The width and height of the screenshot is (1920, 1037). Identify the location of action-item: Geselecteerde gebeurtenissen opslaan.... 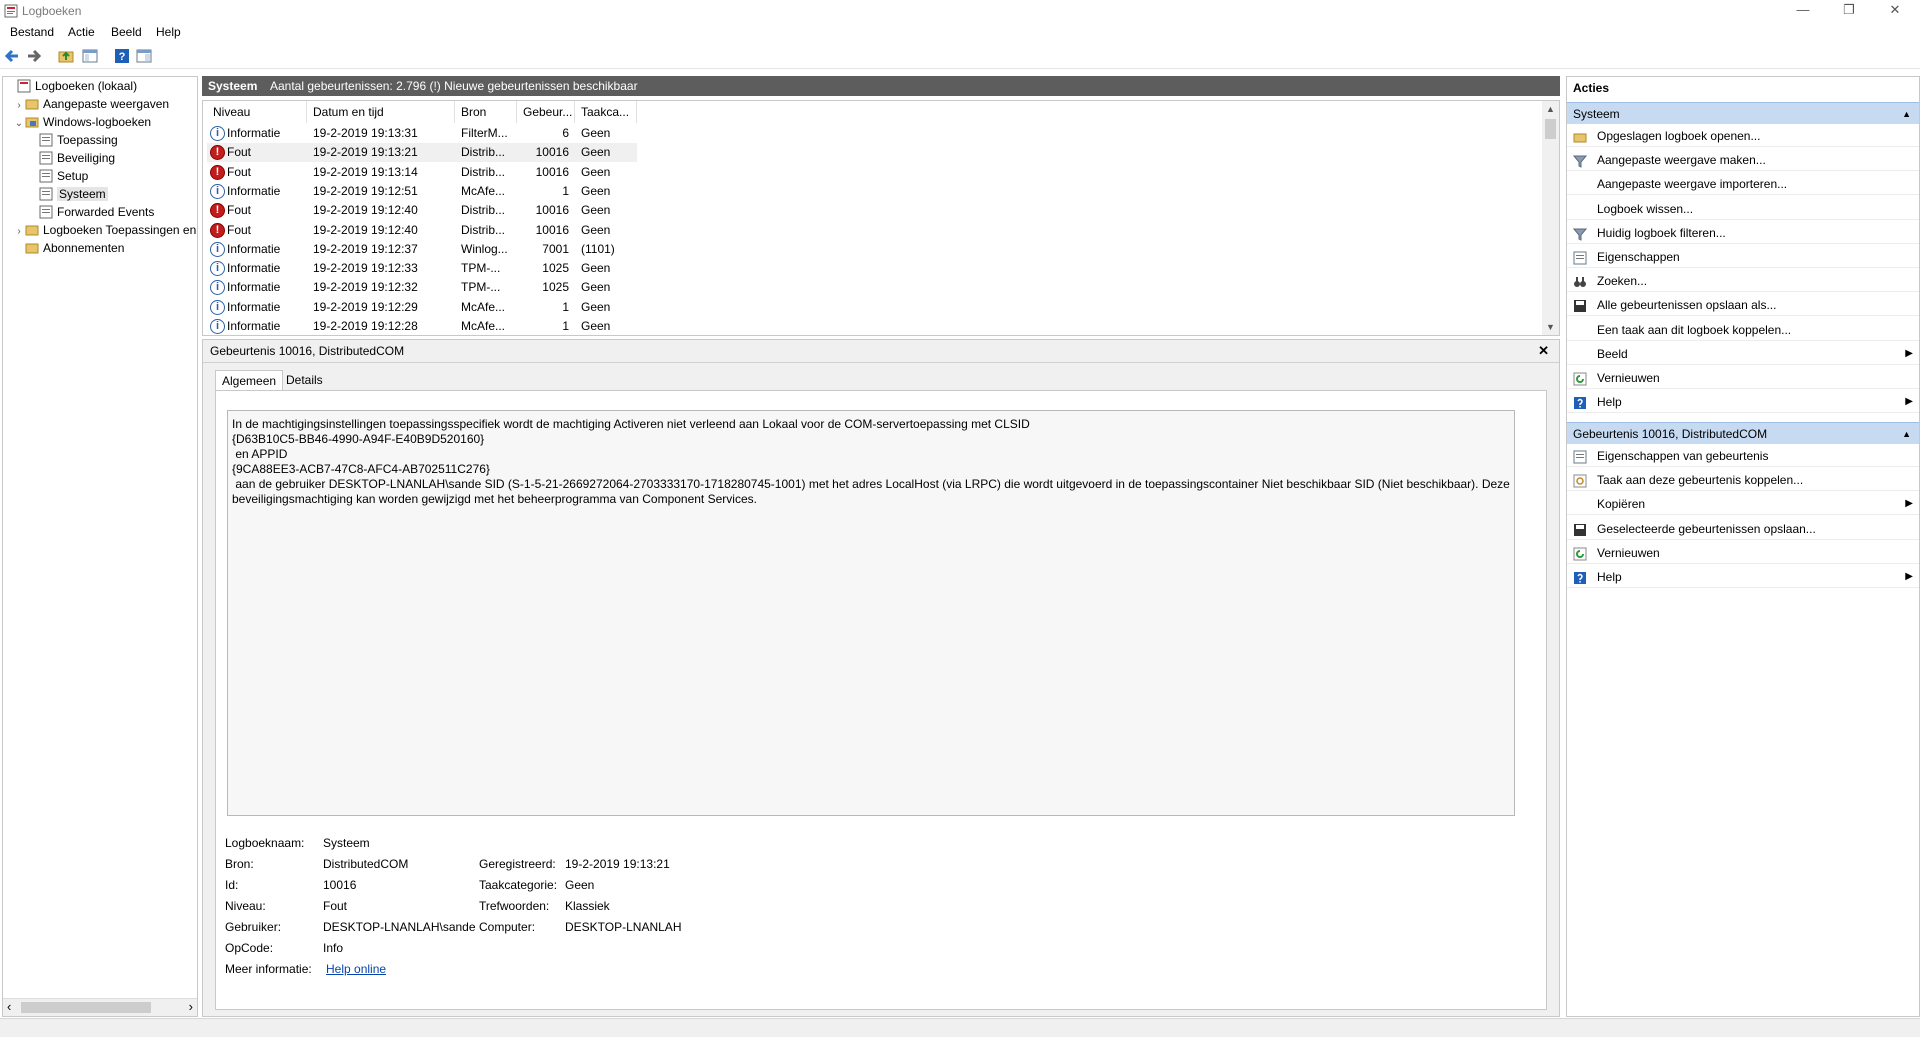
(1743, 529).